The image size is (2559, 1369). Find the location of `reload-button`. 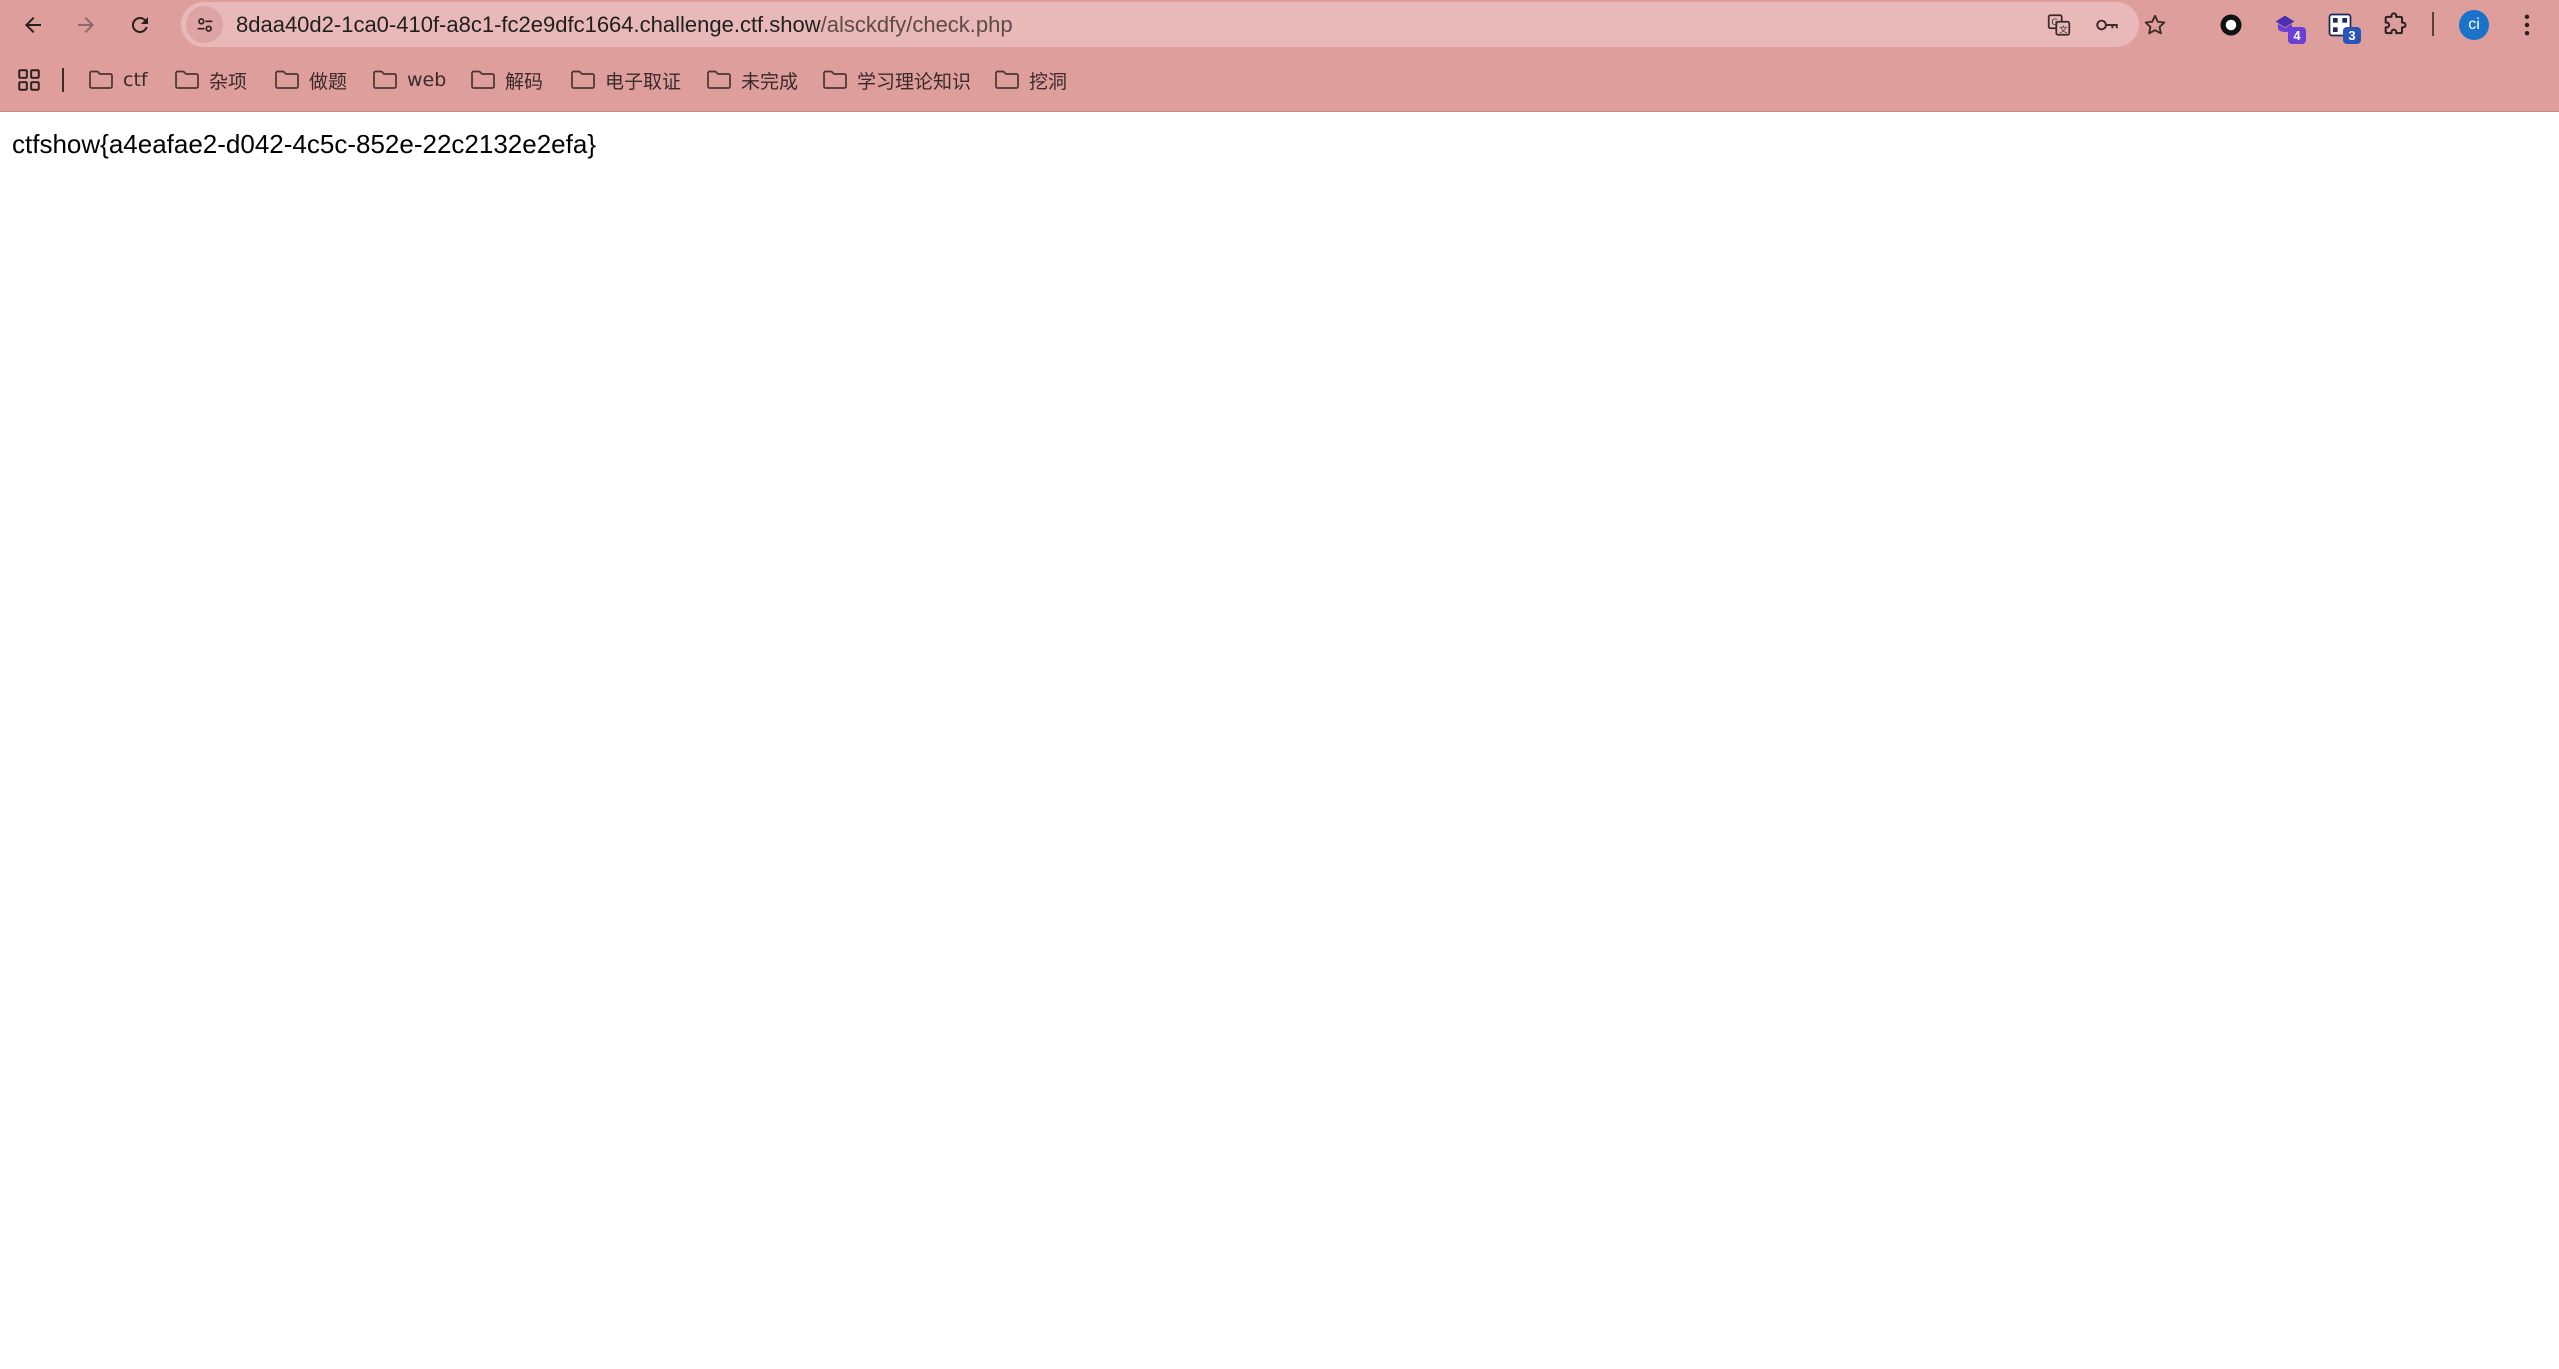

reload-button is located at coordinates (140, 25).